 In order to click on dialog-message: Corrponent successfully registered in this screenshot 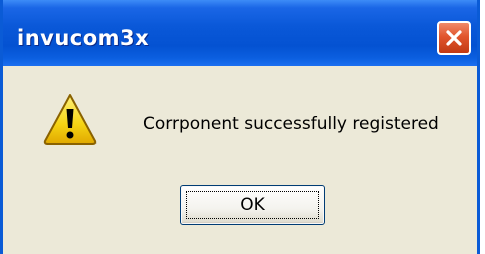, I will do `click(291, 124)`.